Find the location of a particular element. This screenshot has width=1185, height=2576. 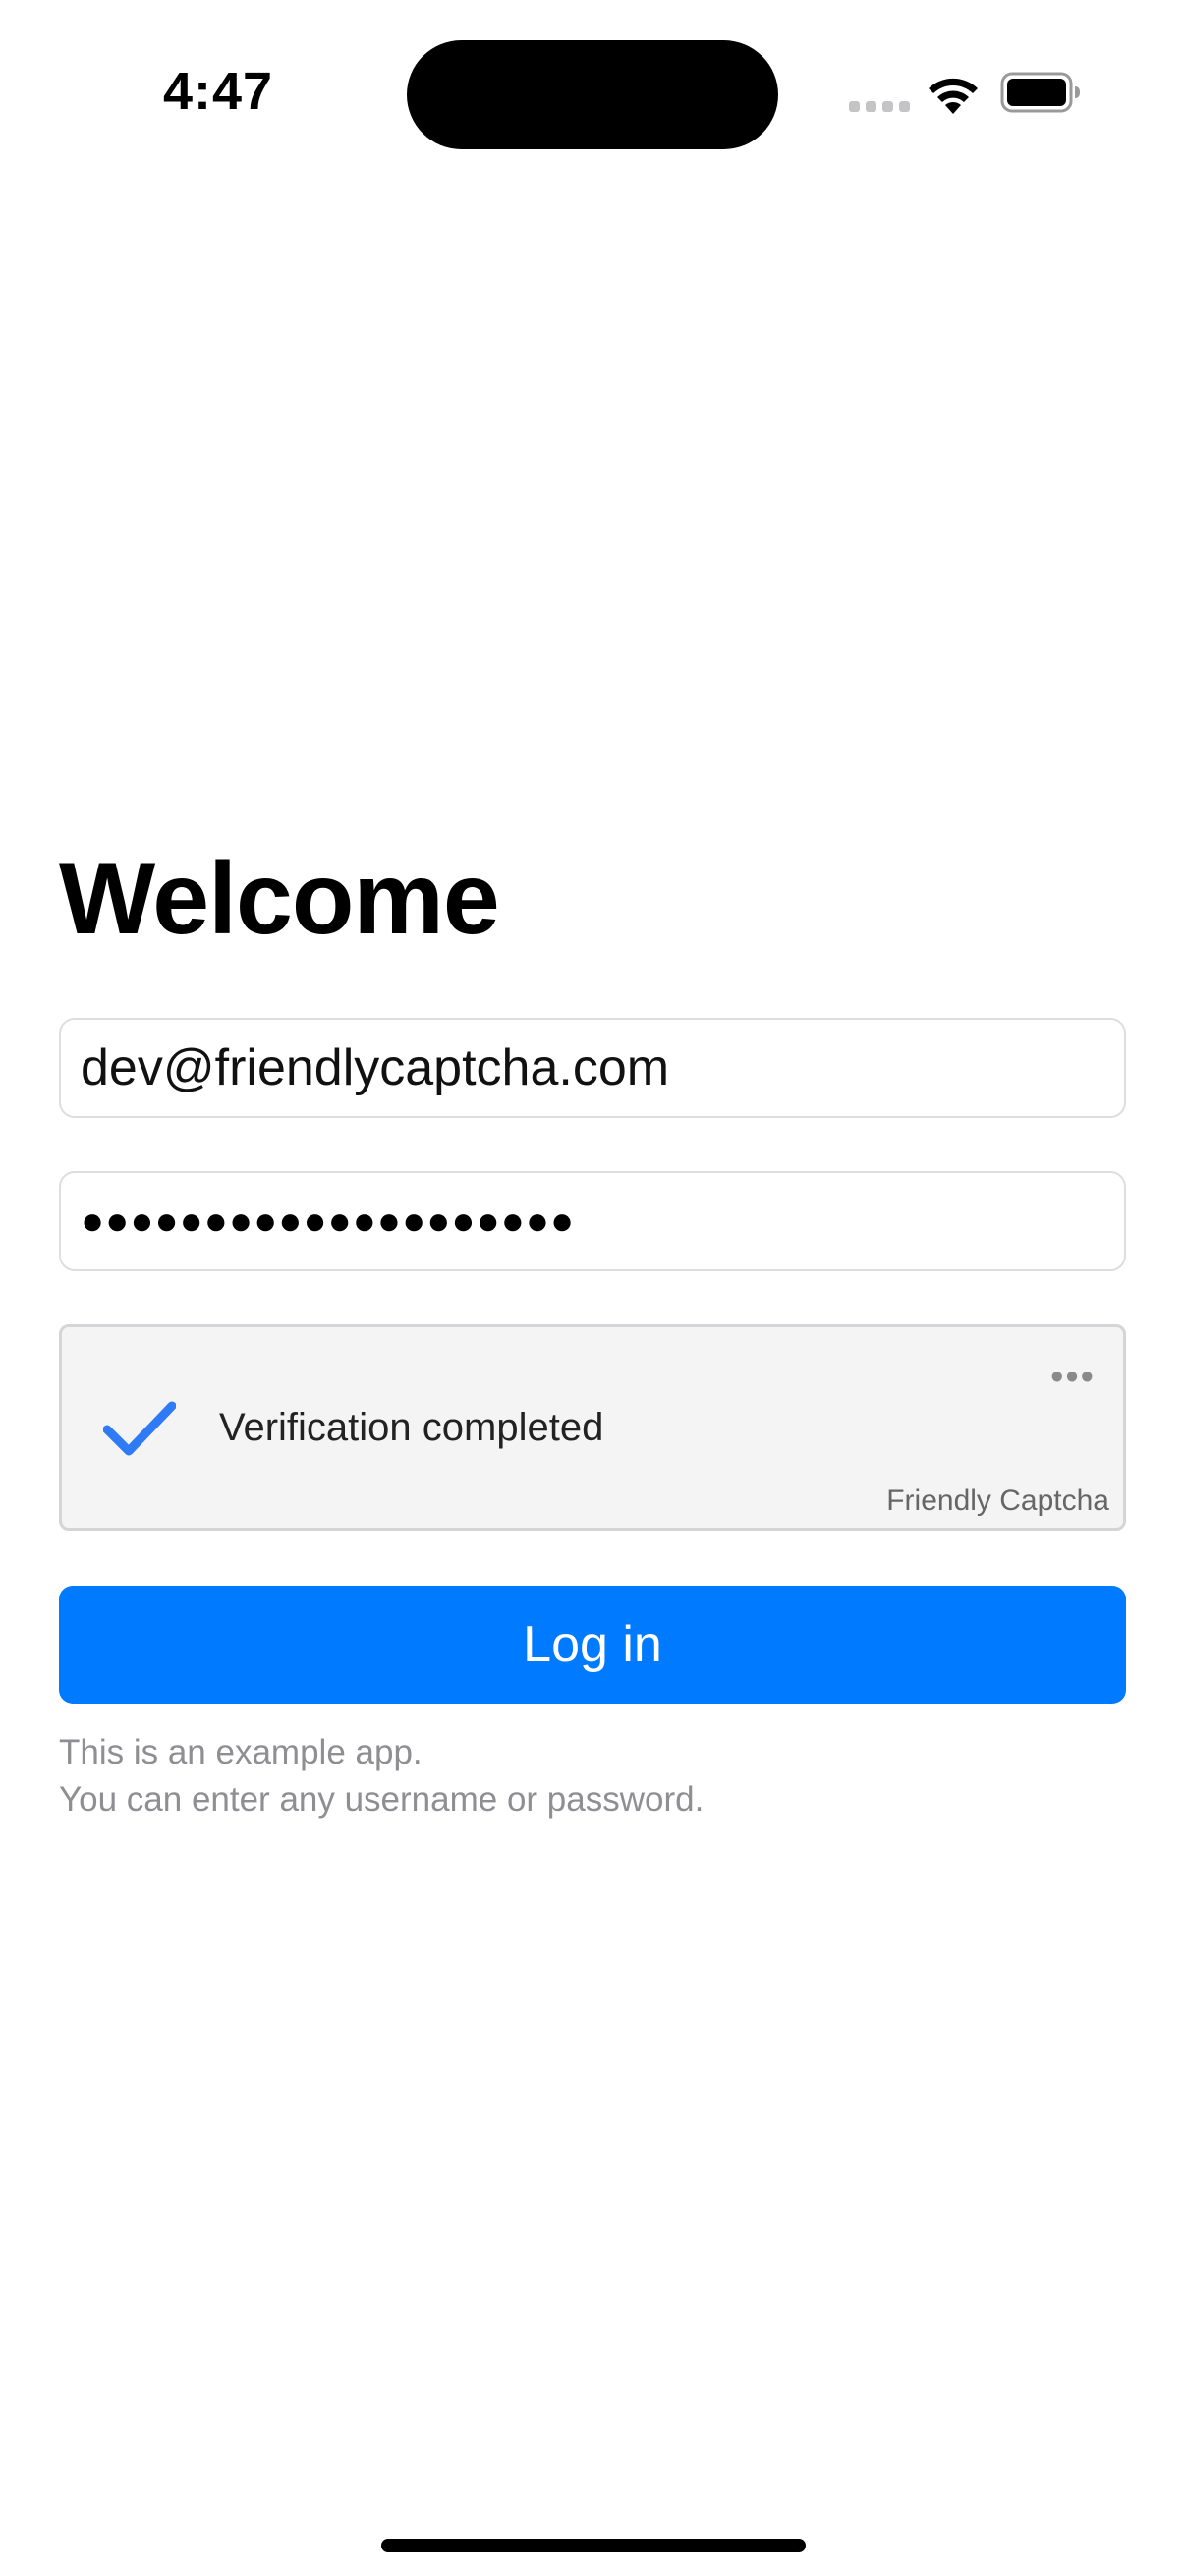

email-value: dev@friendlycaptcha.com is located at coordinates (376, 1067).